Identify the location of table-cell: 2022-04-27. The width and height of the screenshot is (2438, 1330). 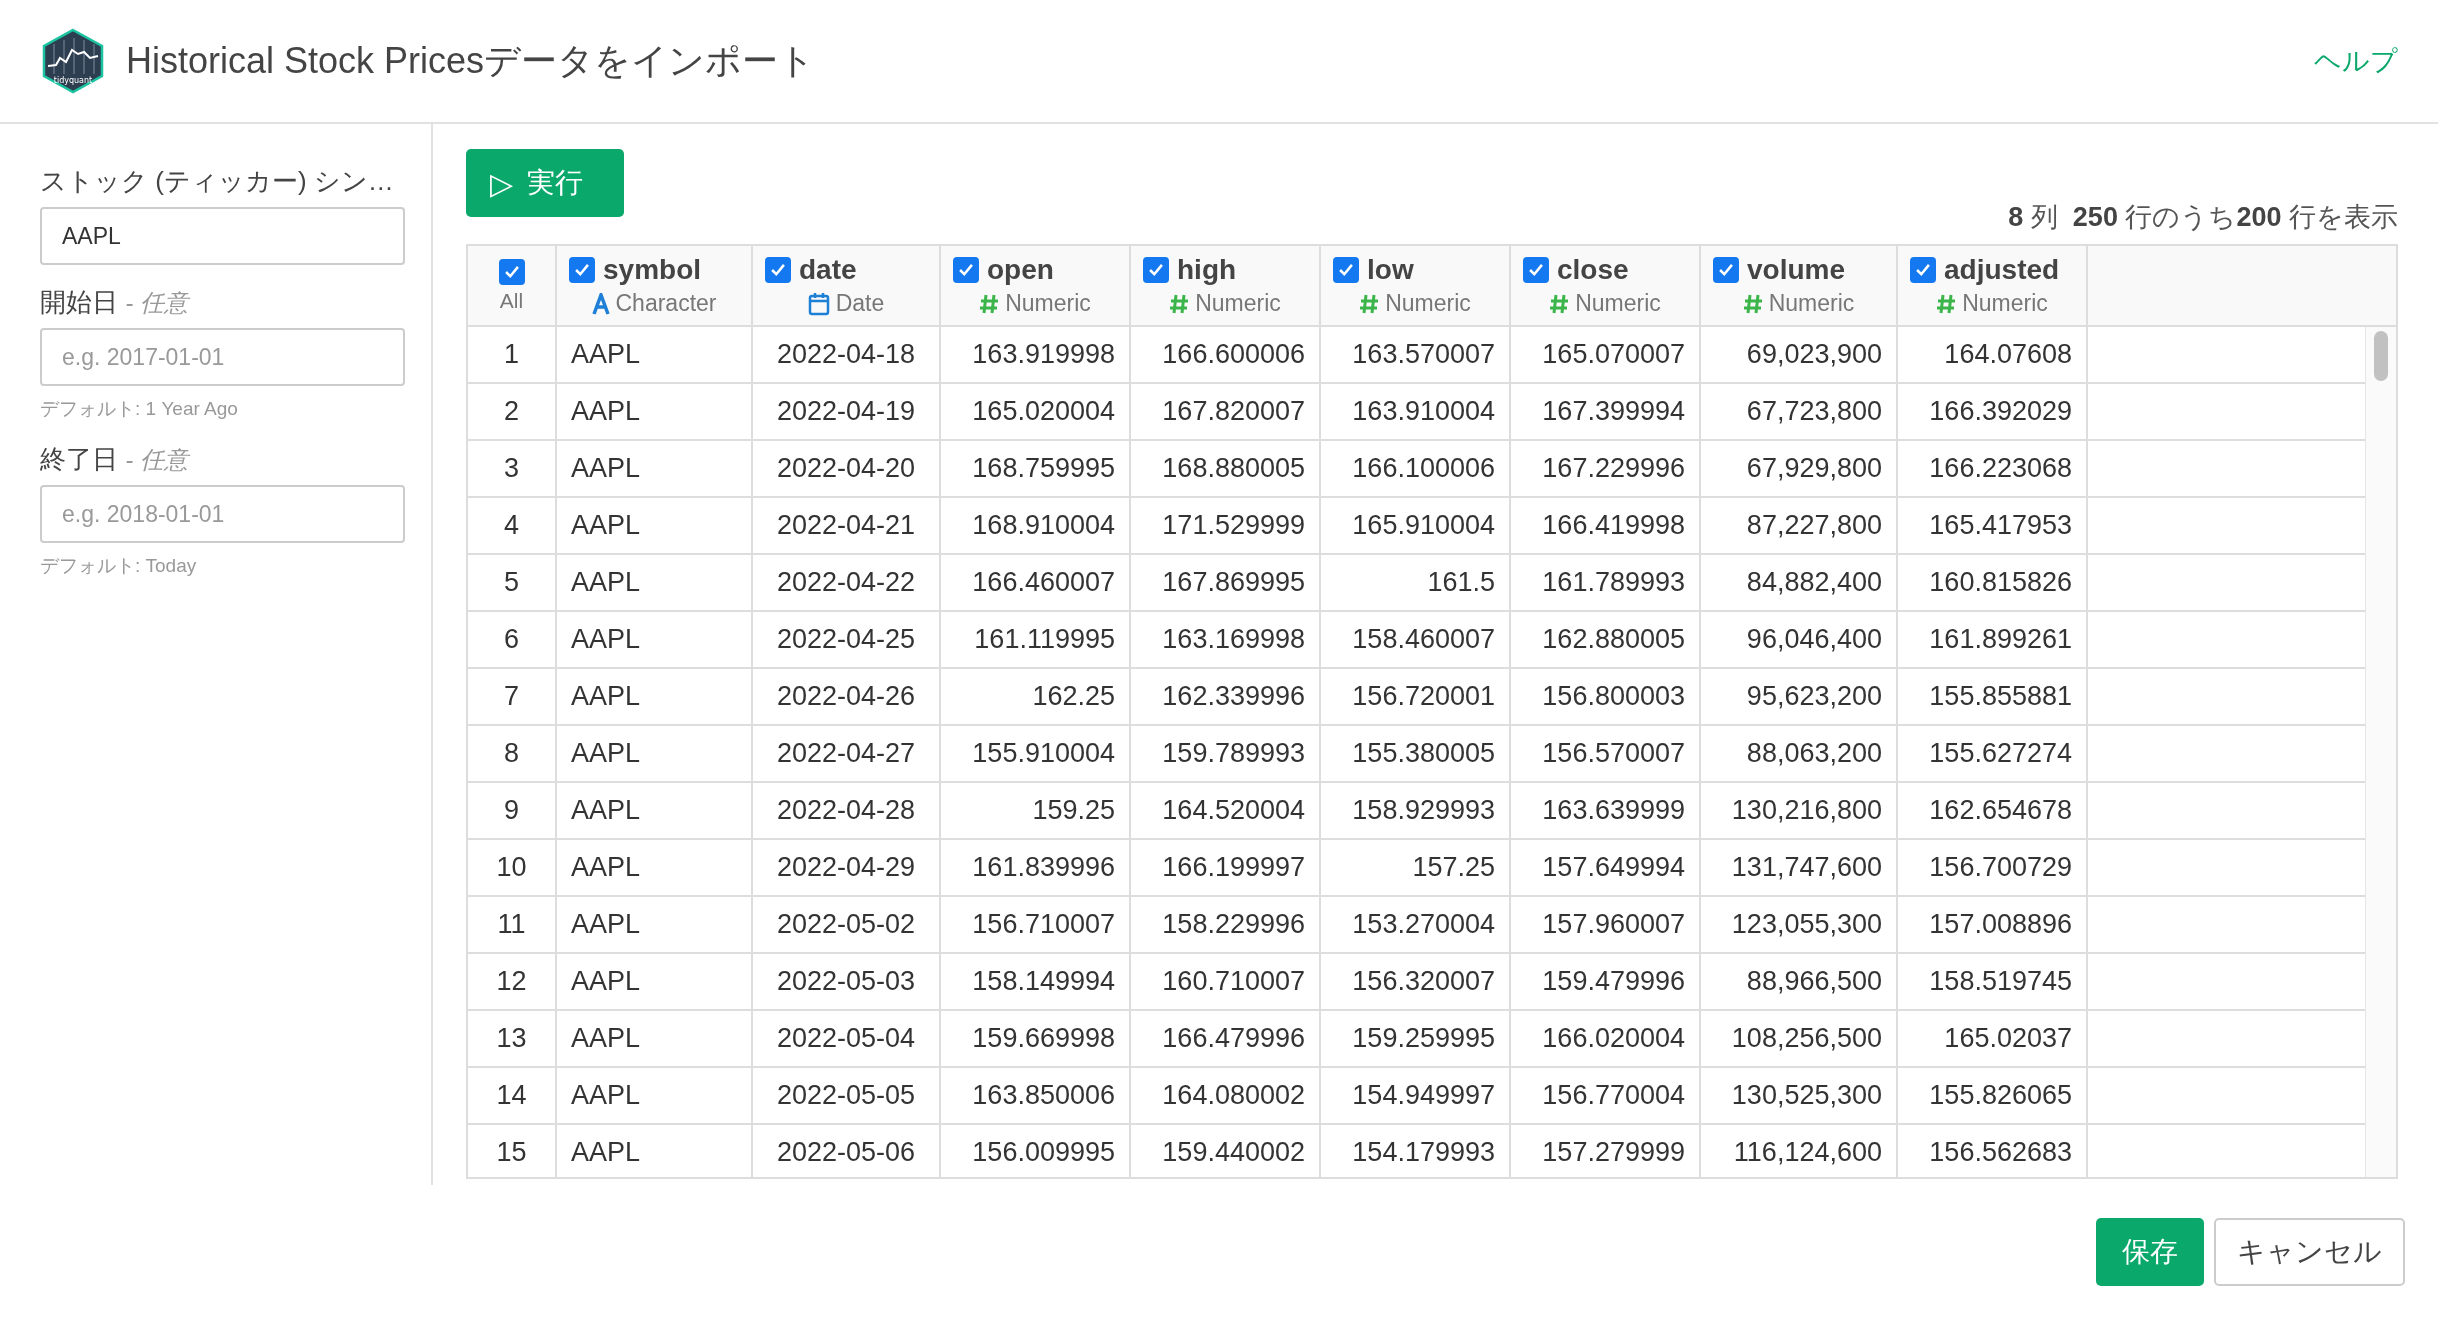
(847, 753).